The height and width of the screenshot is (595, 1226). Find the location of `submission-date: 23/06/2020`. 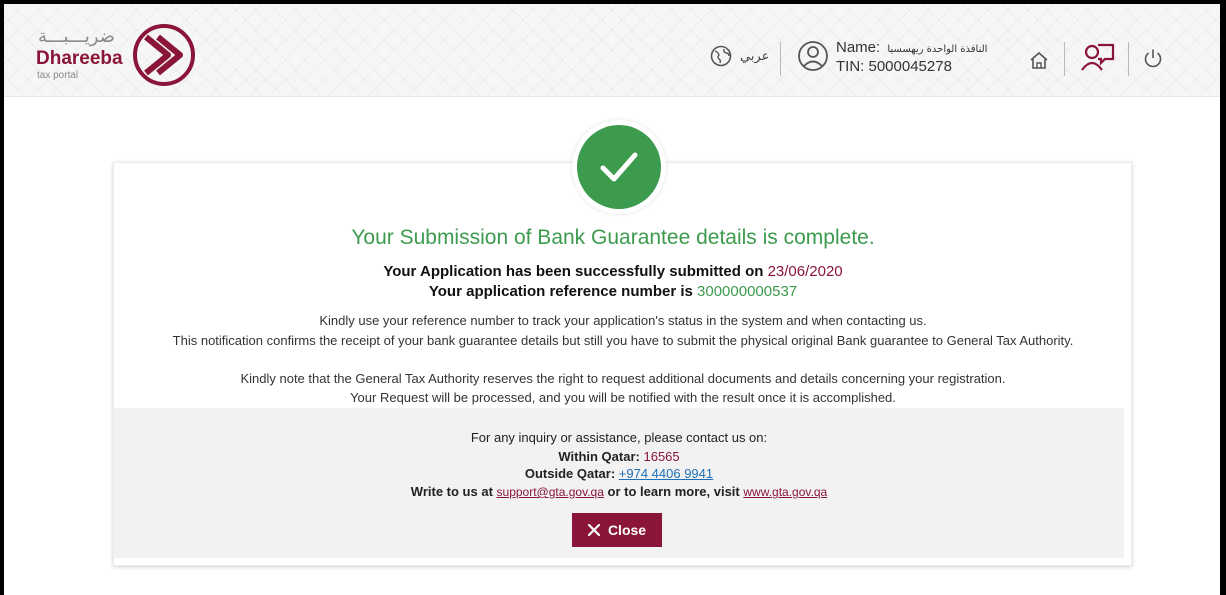

submission-date: 23/06/2020 is located at coordinates (805, 271).